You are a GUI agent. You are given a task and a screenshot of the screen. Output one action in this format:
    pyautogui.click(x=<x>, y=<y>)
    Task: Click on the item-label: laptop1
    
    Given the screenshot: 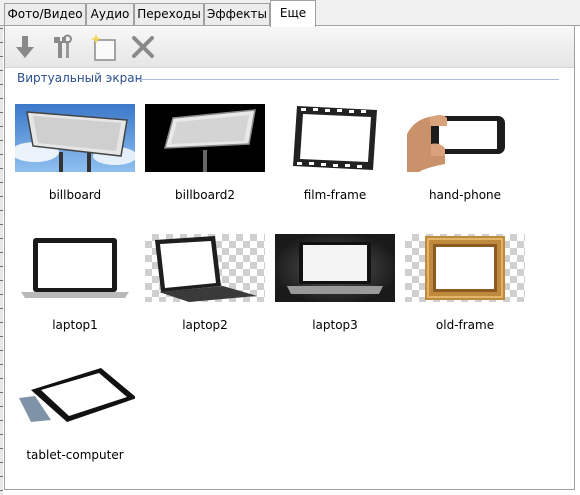 What is the action you would take?
    pyautogui.click(x=75, y=325)
    